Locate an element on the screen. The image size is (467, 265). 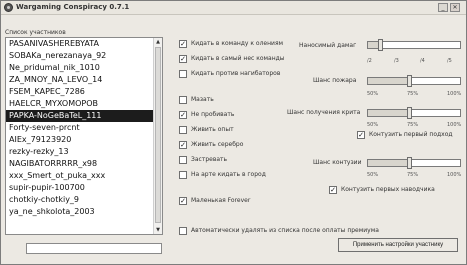
fire-chance-ticks: 50% 75% 100% is located at coordinates (414, 95).